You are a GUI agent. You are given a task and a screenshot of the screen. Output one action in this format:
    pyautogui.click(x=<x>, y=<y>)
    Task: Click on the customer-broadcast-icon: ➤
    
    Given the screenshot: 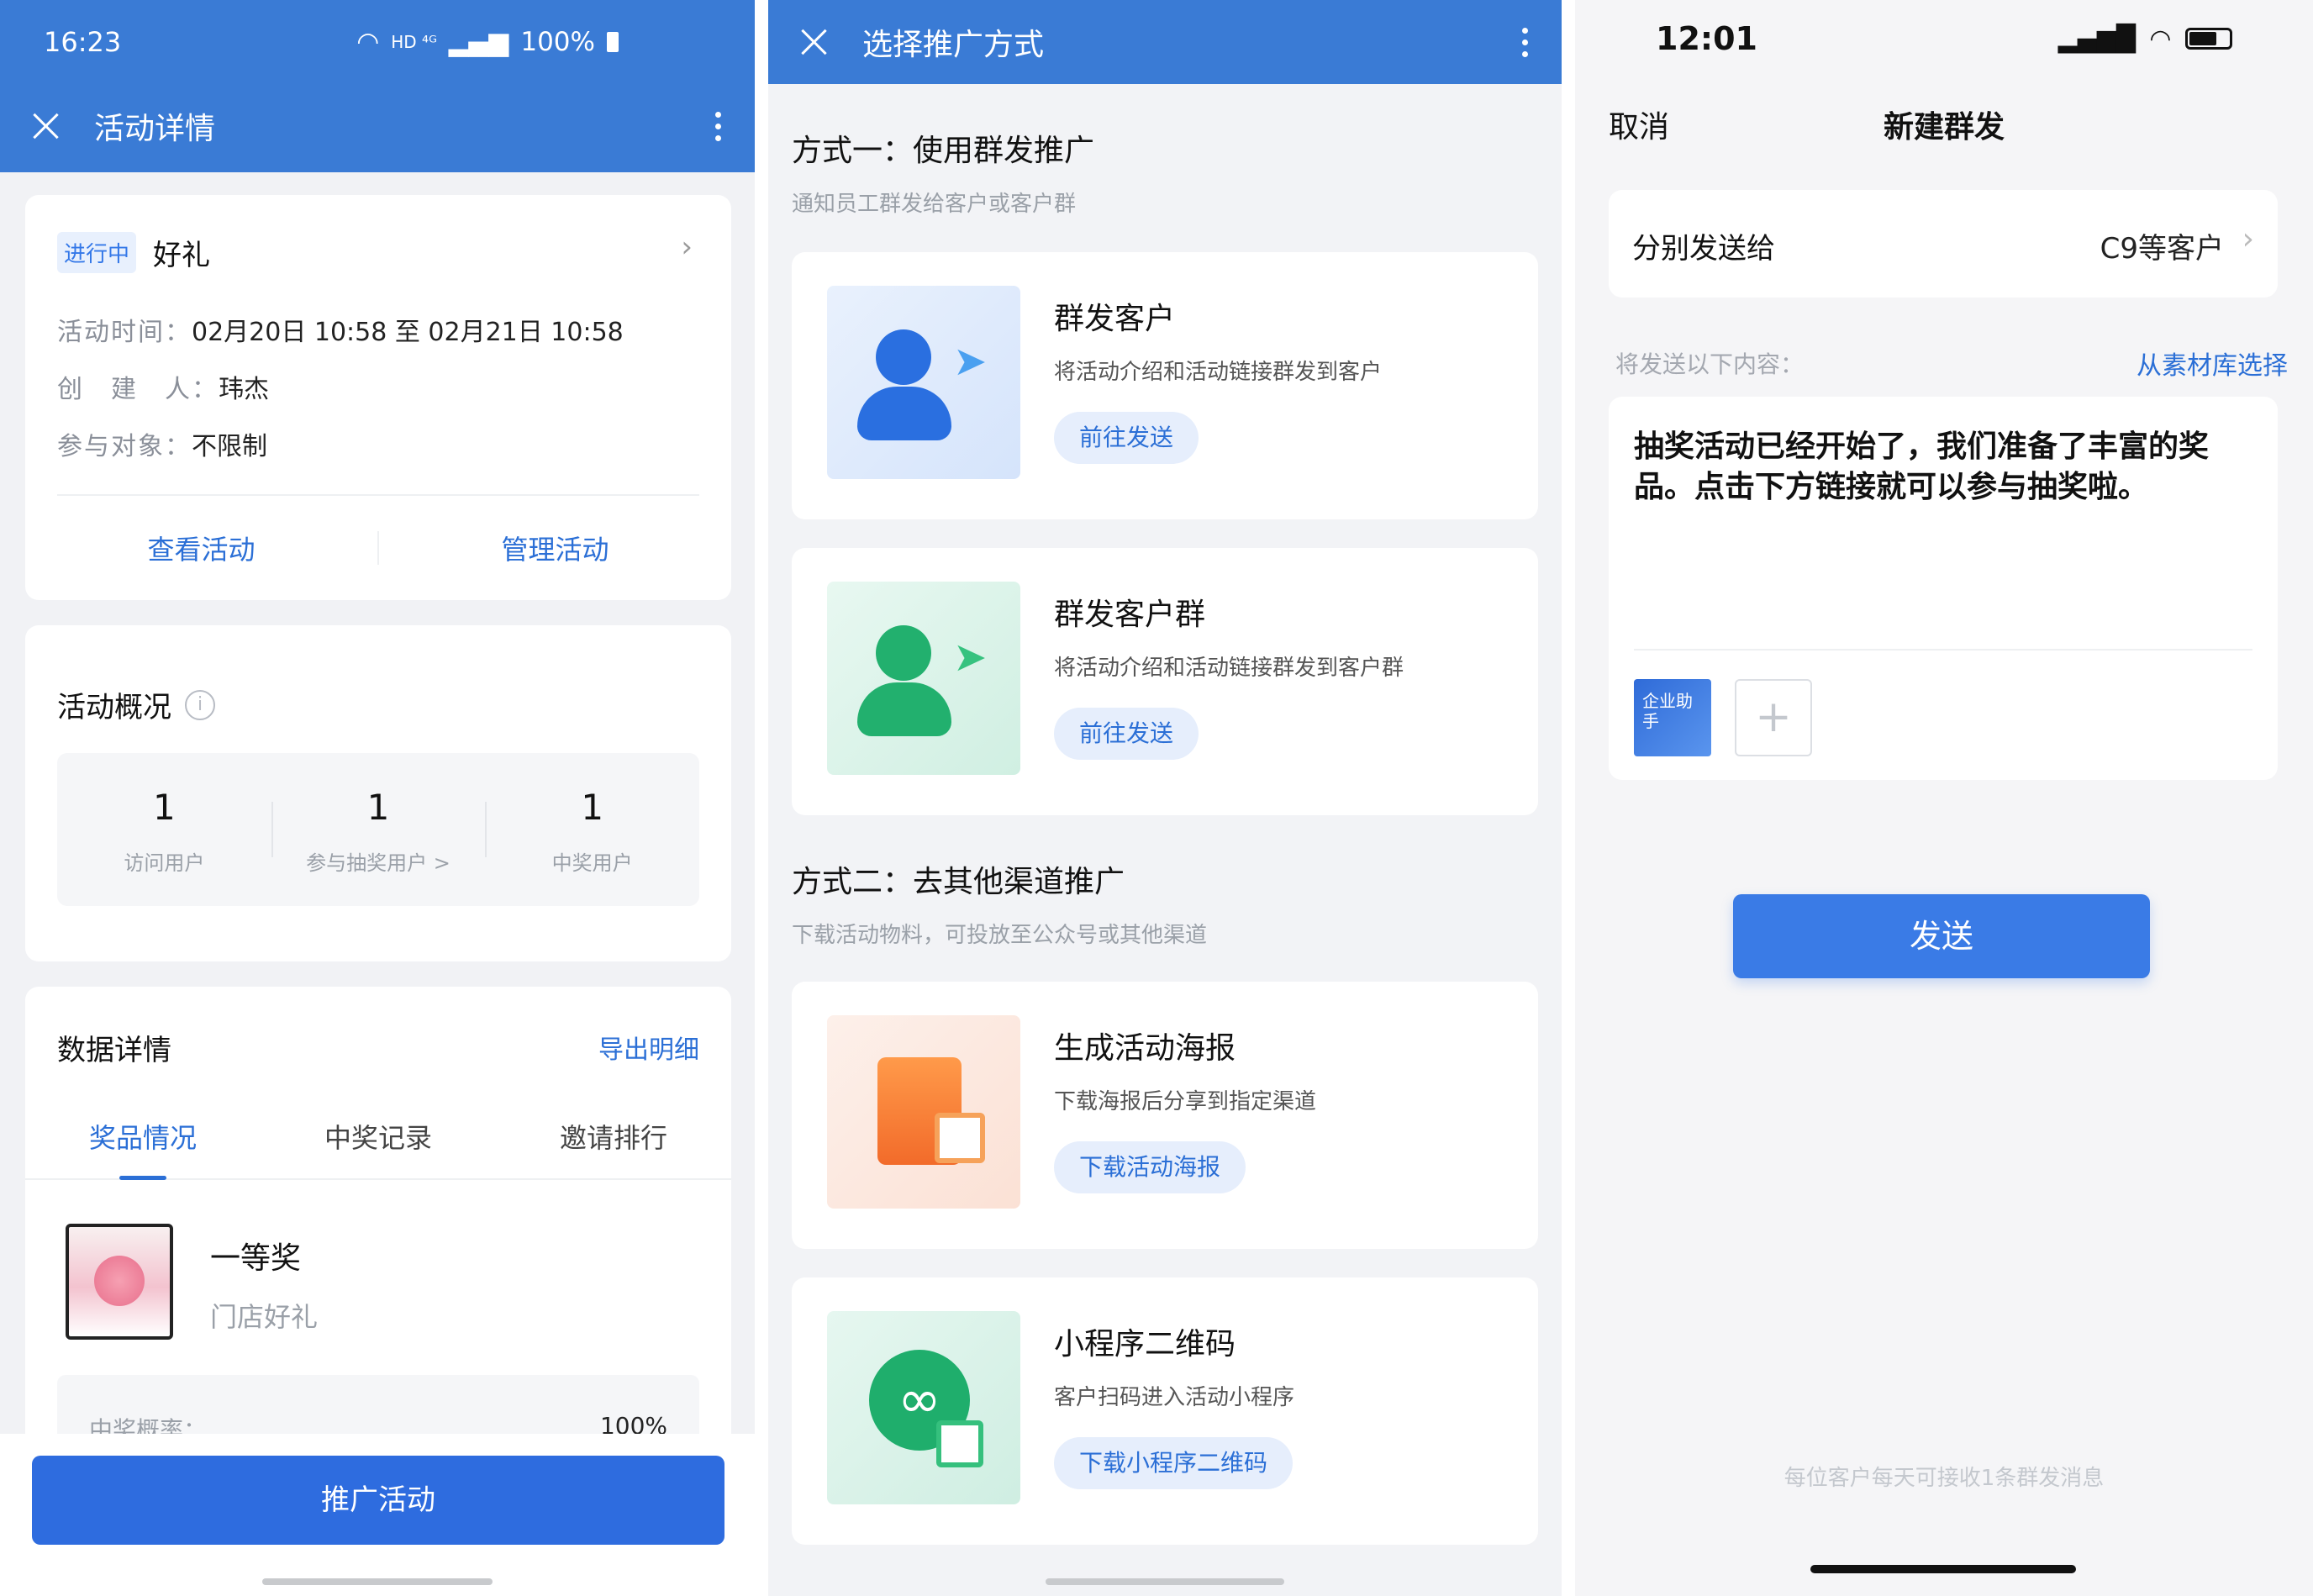 What is the action you would take?
    pyautogui.click(x=923, y=382)
    